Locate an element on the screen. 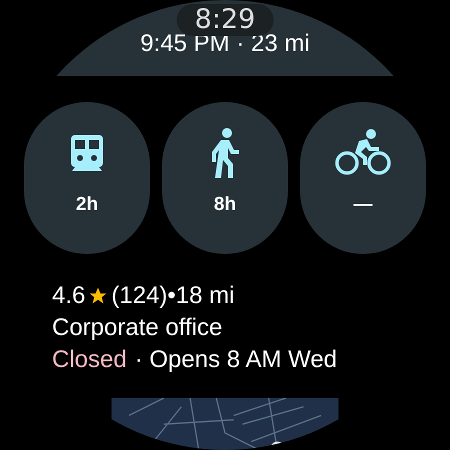 Image resolution: width=450 pixels, height=450 pixels. travel-mode-button: — is located at coordinates (363, 178).